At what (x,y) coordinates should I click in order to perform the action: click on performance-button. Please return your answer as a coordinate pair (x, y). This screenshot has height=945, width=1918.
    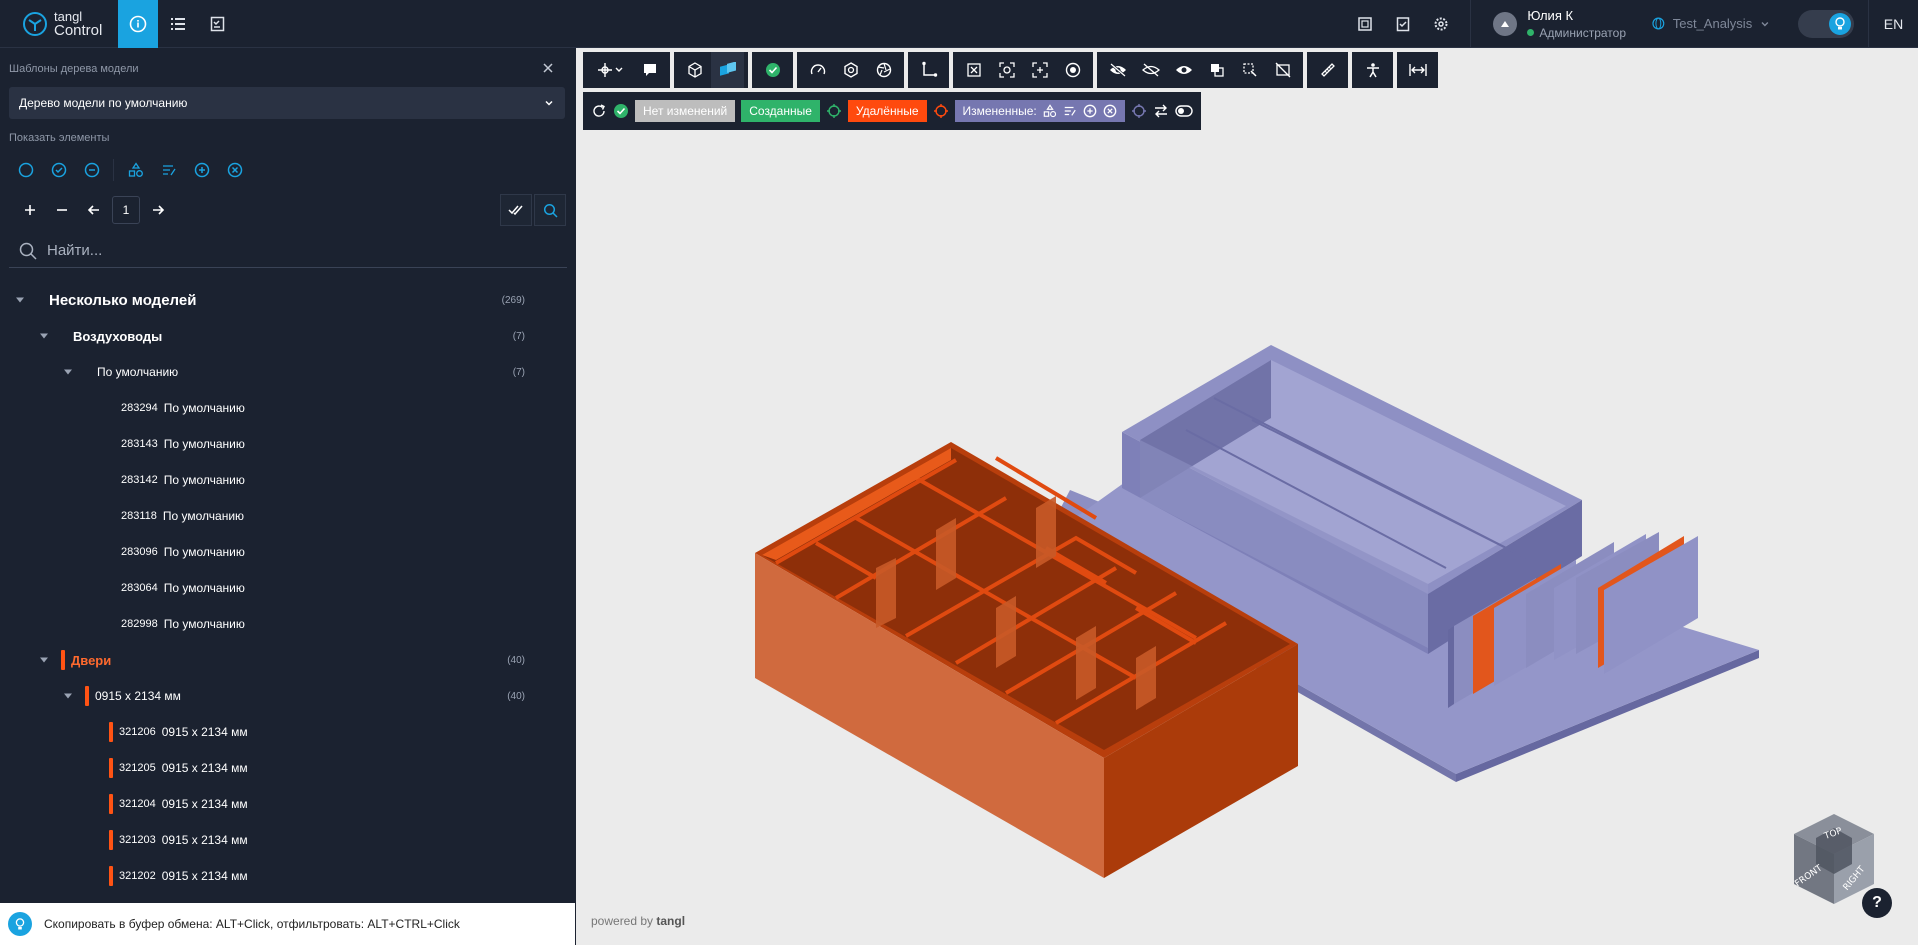
    Looking at the image, I should click on (817, 70).